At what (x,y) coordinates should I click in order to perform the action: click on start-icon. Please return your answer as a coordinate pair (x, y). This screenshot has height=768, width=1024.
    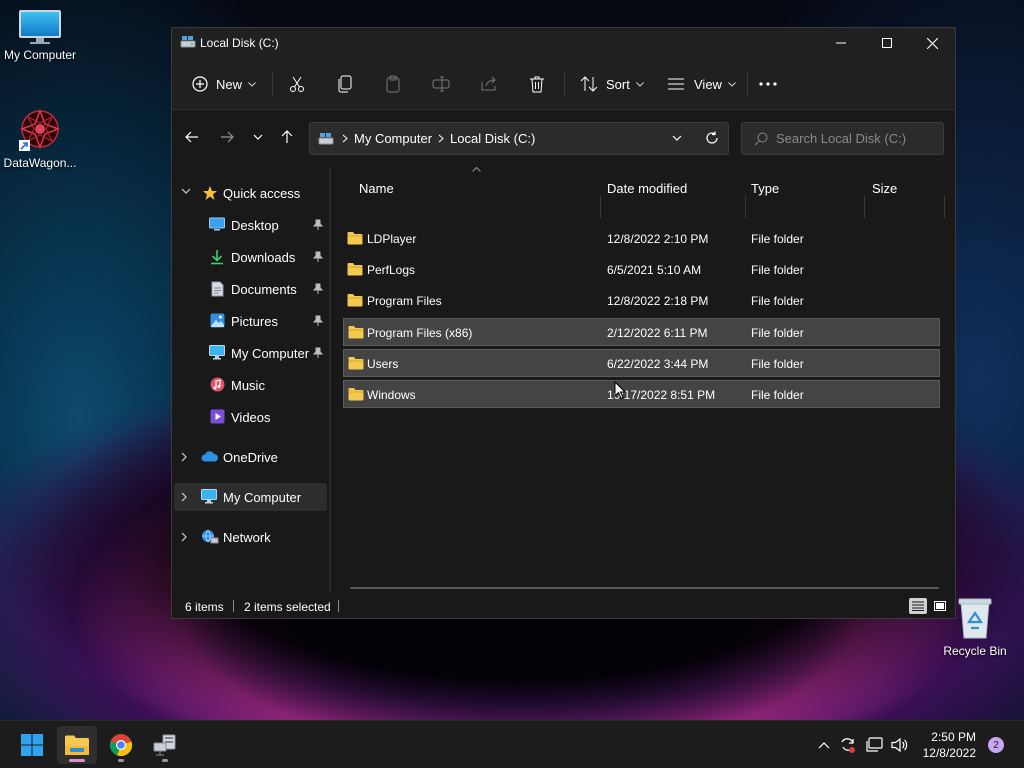
    Looking at the image, I should click on (32, 745).